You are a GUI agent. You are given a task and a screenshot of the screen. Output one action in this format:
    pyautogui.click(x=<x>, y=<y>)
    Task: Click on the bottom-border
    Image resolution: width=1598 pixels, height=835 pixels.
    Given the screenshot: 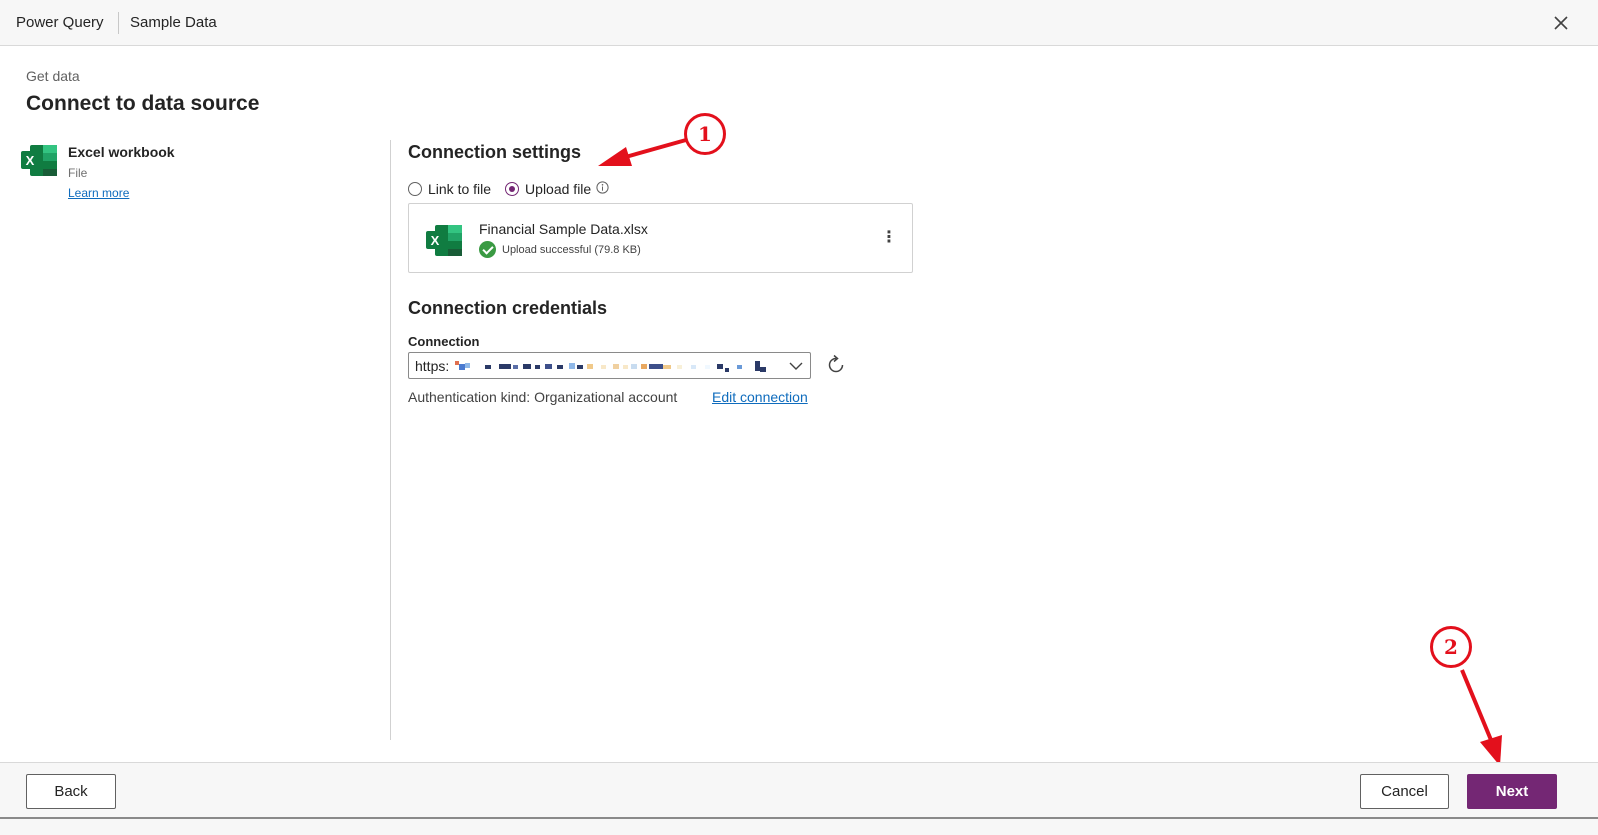 What is the action you would take?
    pyautogui.click(x=799, y=818)
    